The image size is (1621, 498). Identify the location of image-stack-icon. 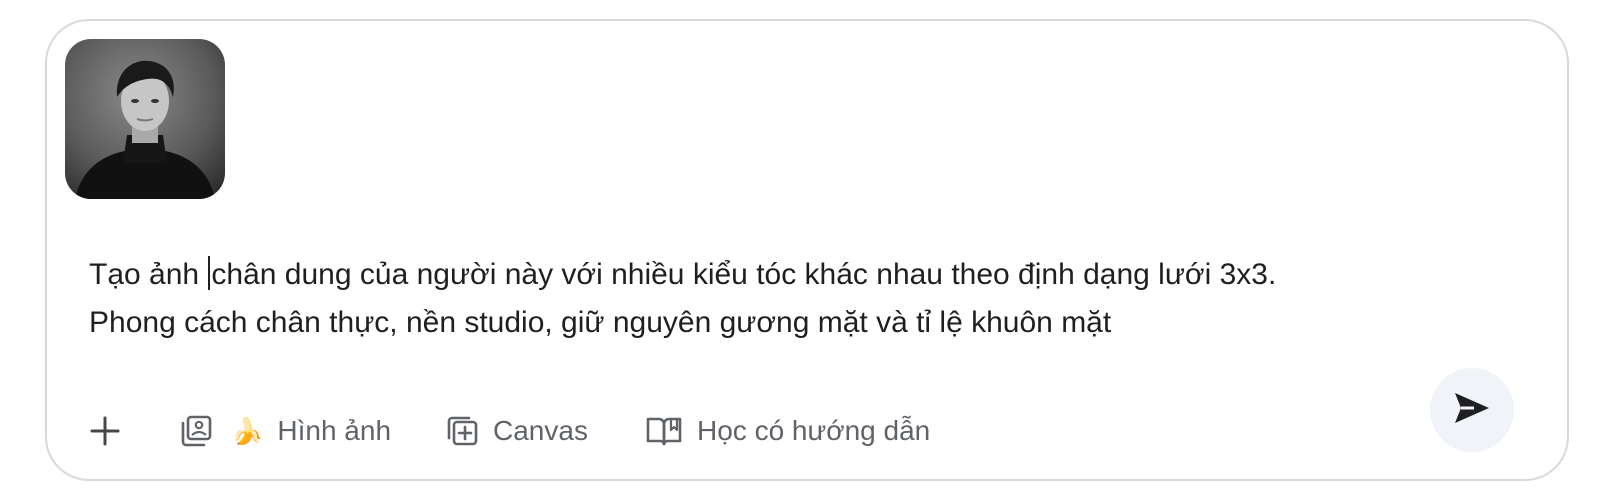
(196, 431).